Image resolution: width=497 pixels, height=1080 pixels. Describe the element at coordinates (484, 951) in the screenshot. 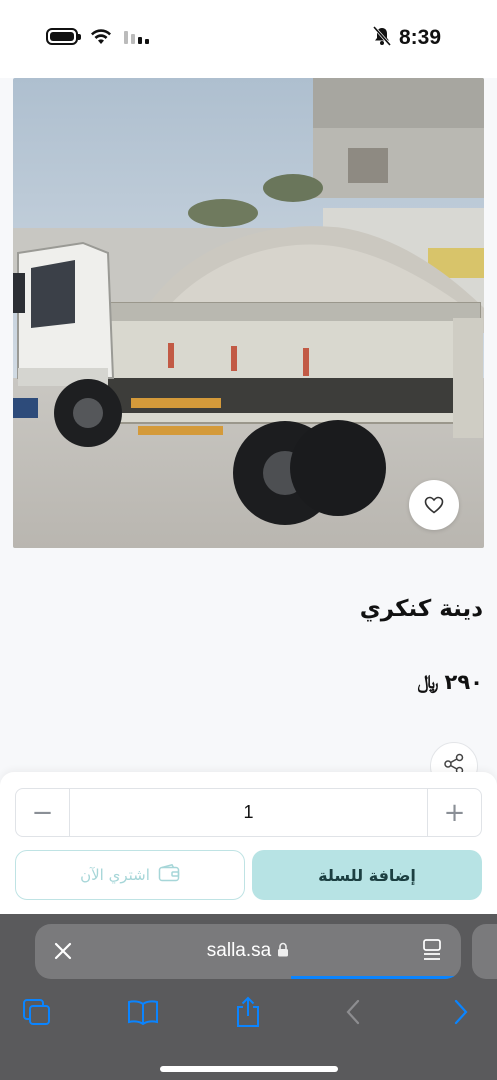

I see `next-tab-peek` at that location.